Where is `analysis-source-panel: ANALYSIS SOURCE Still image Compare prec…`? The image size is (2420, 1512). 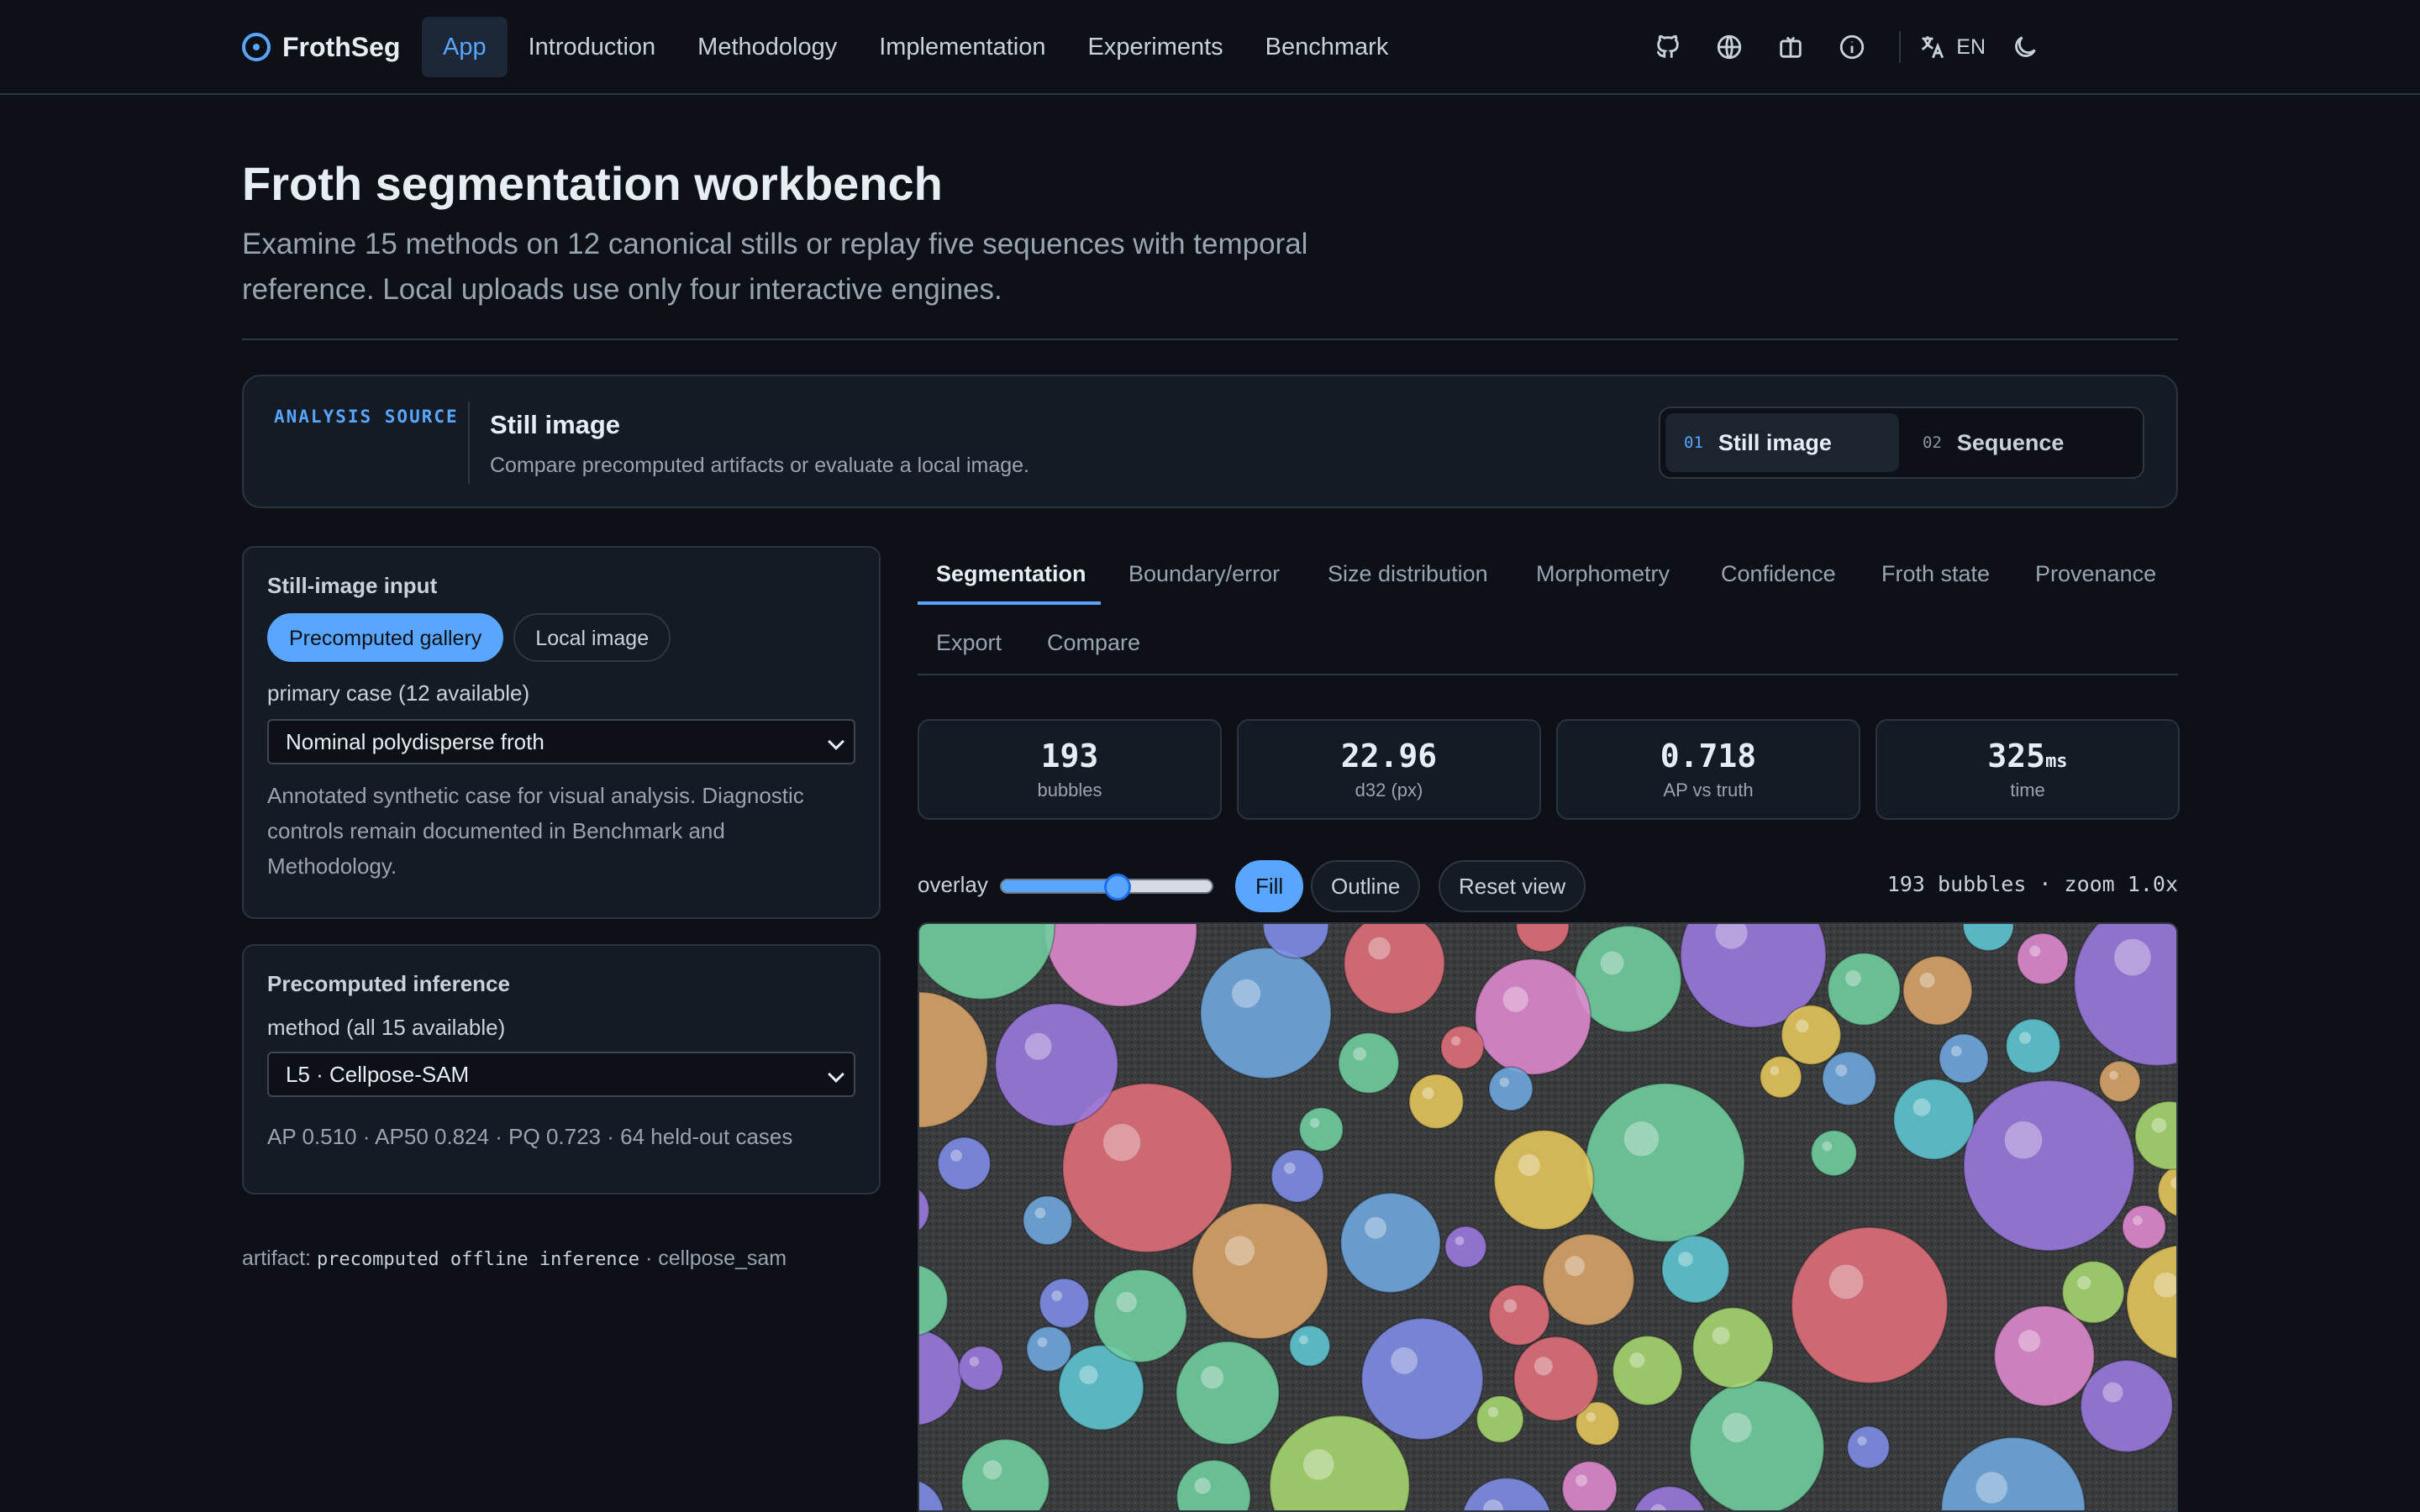 analysis-source-panel: ANALYSIS SOURCE Still image Compare prec… is located at coordinates (1210, 441).